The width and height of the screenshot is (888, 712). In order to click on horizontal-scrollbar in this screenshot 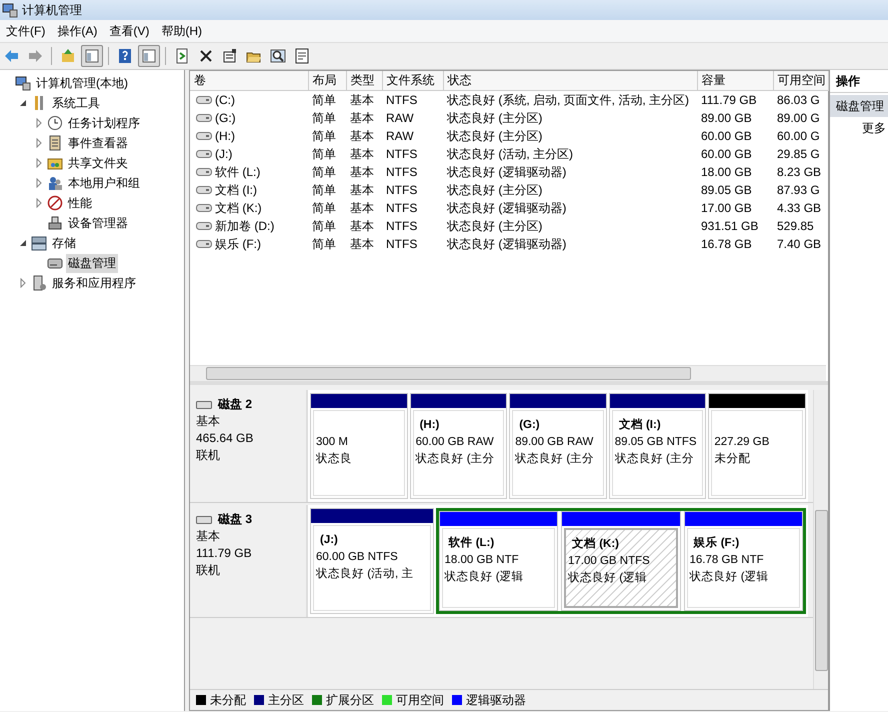, I will do `click(508, 373)`.